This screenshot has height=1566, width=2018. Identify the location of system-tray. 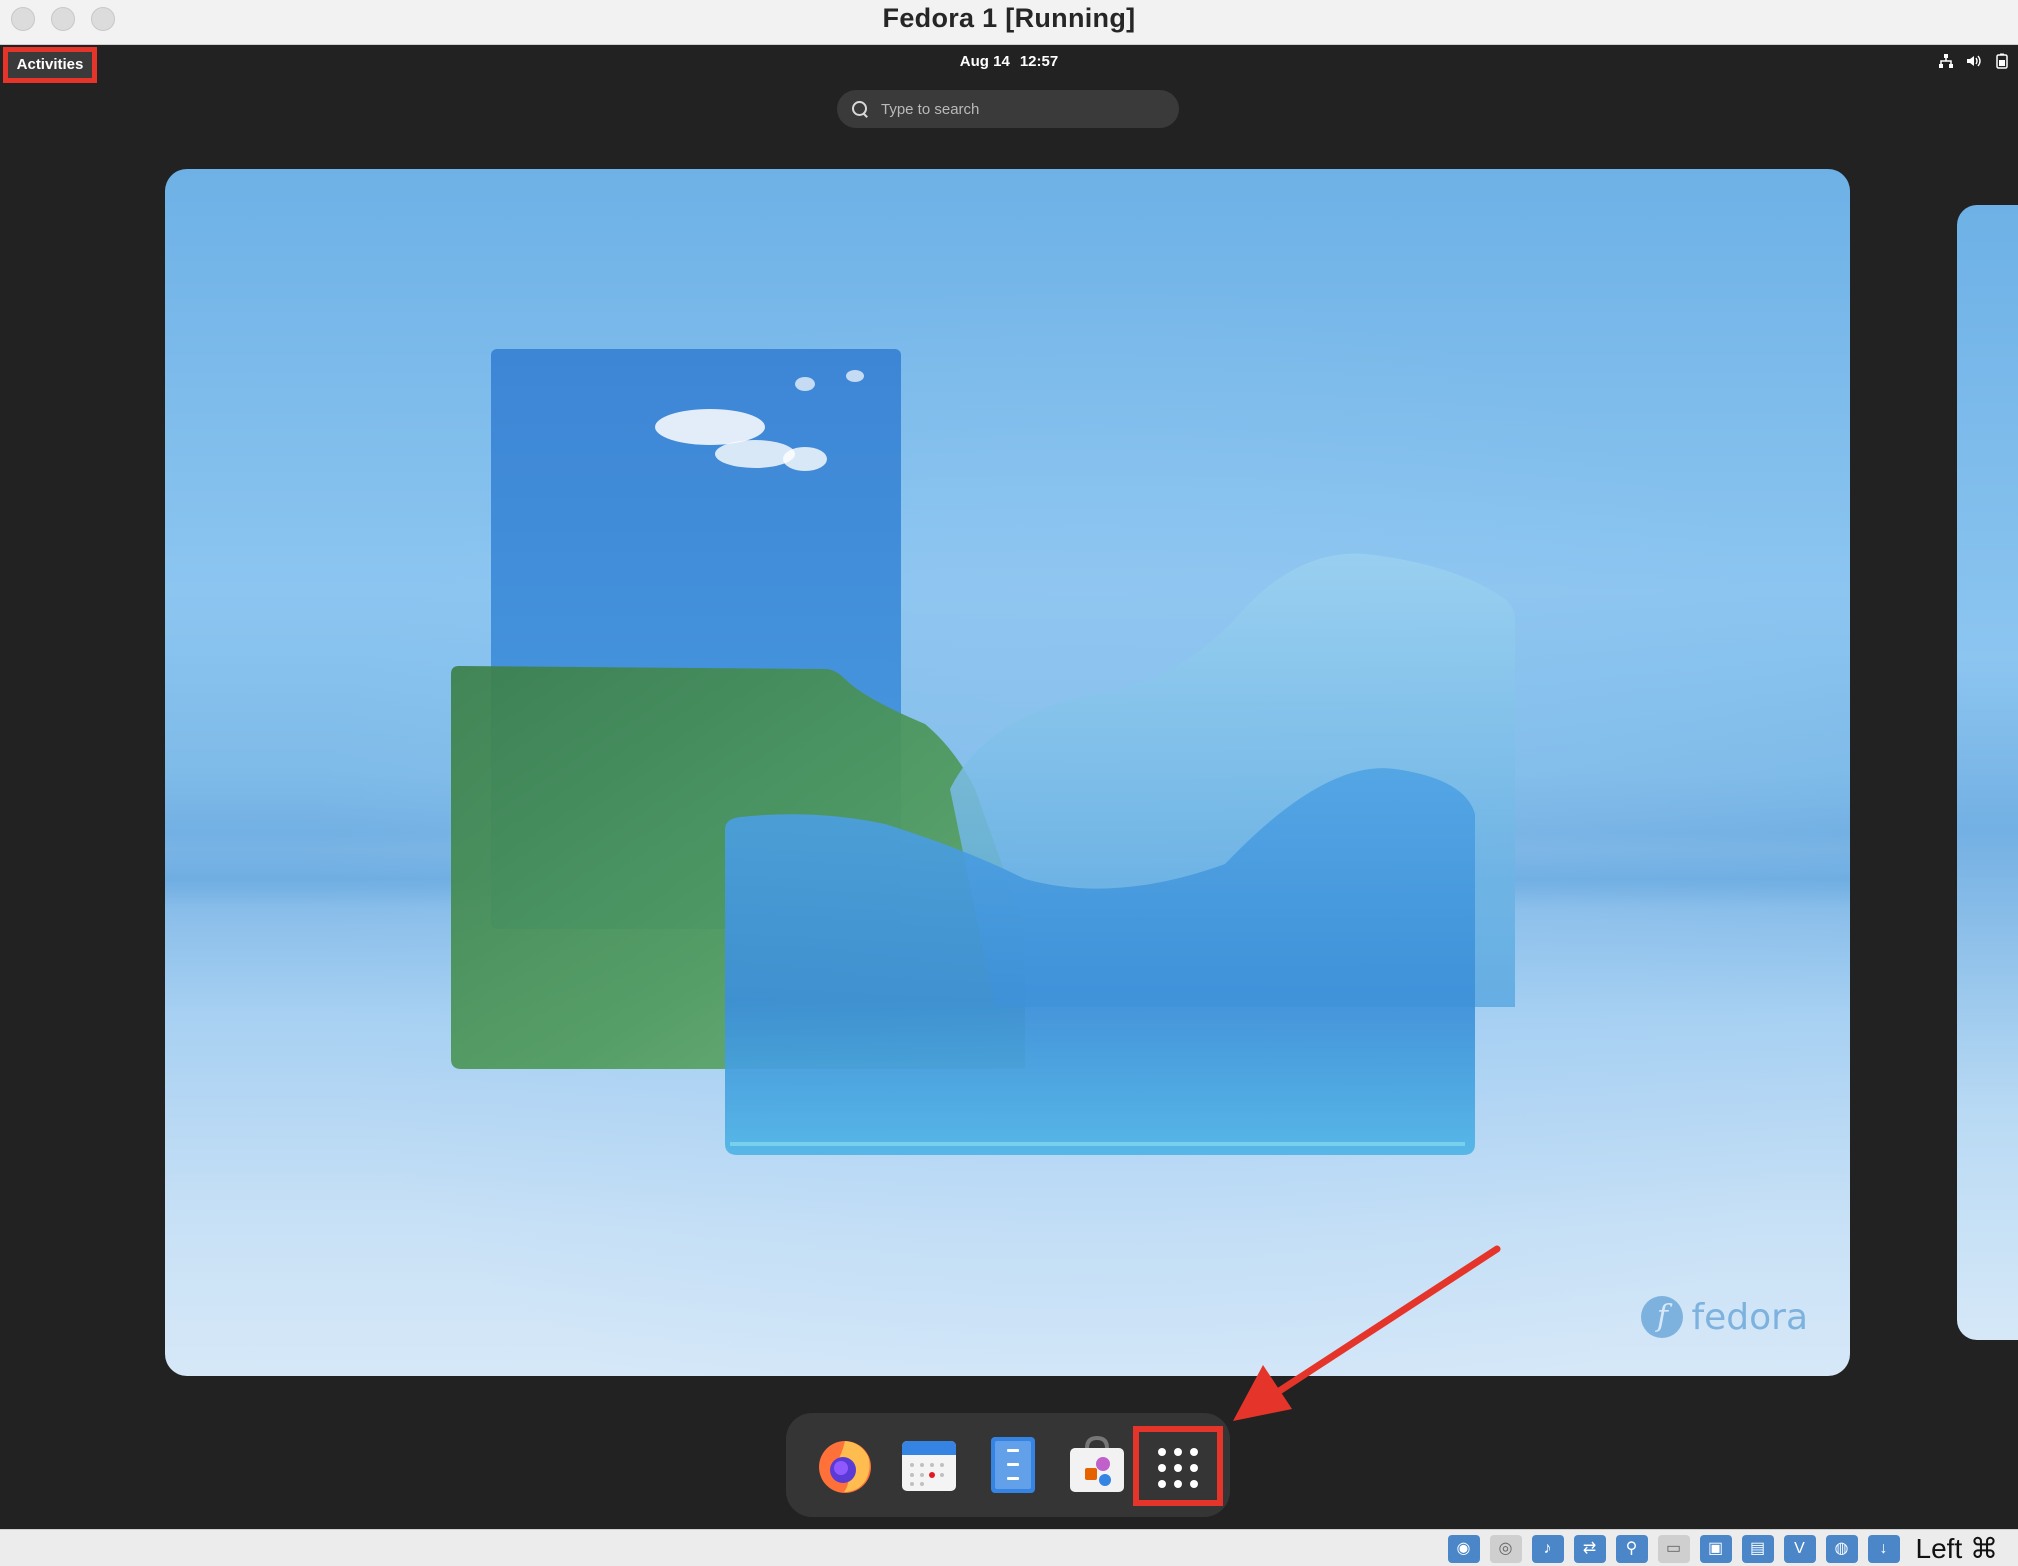
(1974, 61).